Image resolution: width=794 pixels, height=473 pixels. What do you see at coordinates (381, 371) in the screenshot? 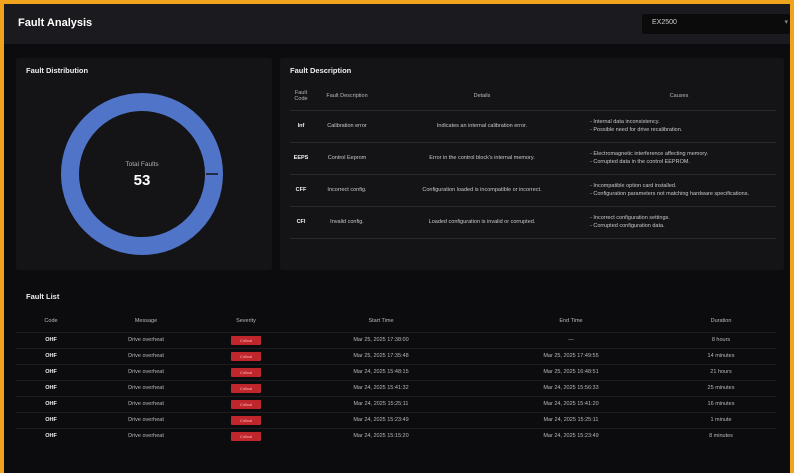
I see `row-start-time: Mar 24, 2025 15:48:15` at bounding box center [381, 371].